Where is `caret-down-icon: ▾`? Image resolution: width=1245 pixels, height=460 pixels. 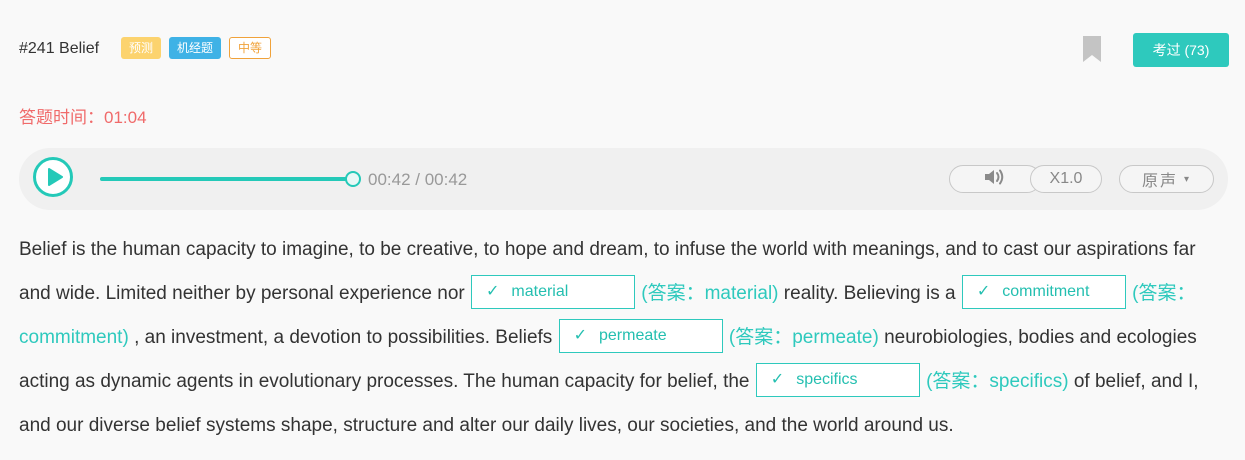 caret-down-icon: ▾ is located at coordinates (1187, 179).